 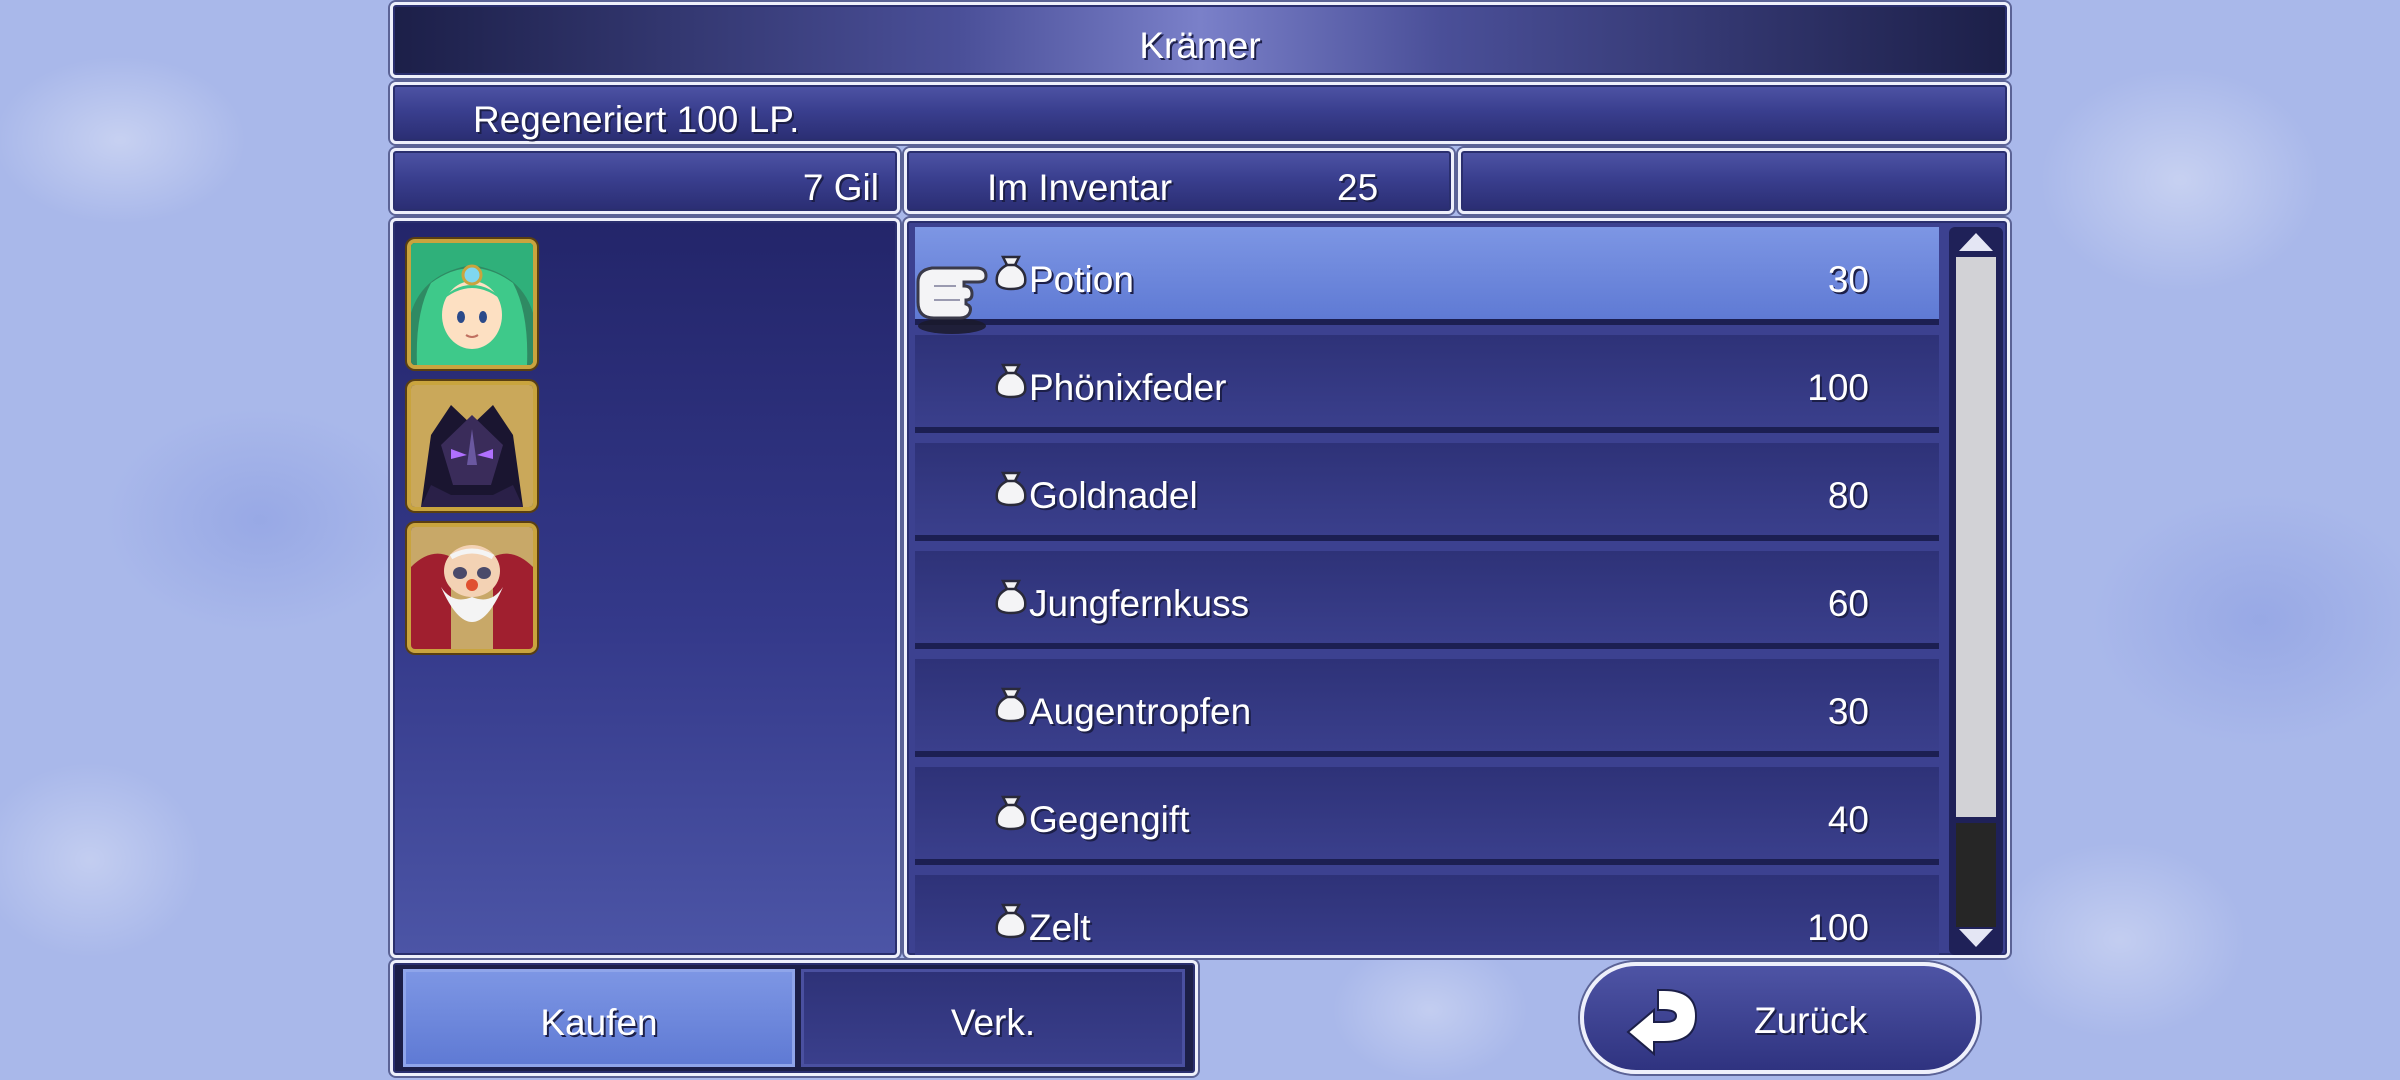 I want to click on party-panel, so click(x=645, y=588).